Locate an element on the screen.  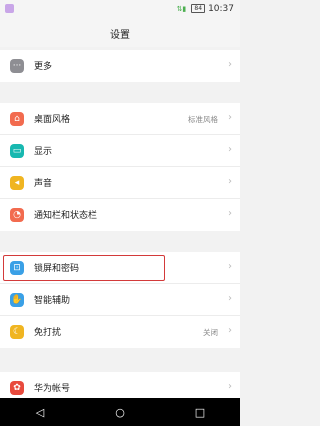
home-circle-icon: ○ is located at coordinates (120, 412).